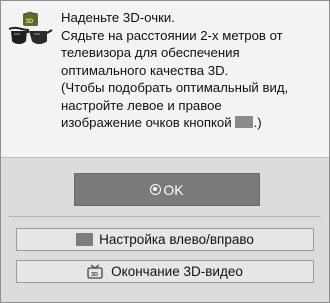 This screenshot has height=303, width=330. I want to click on message-line-last: изображение очков кнопкой.), so click(192, 123).